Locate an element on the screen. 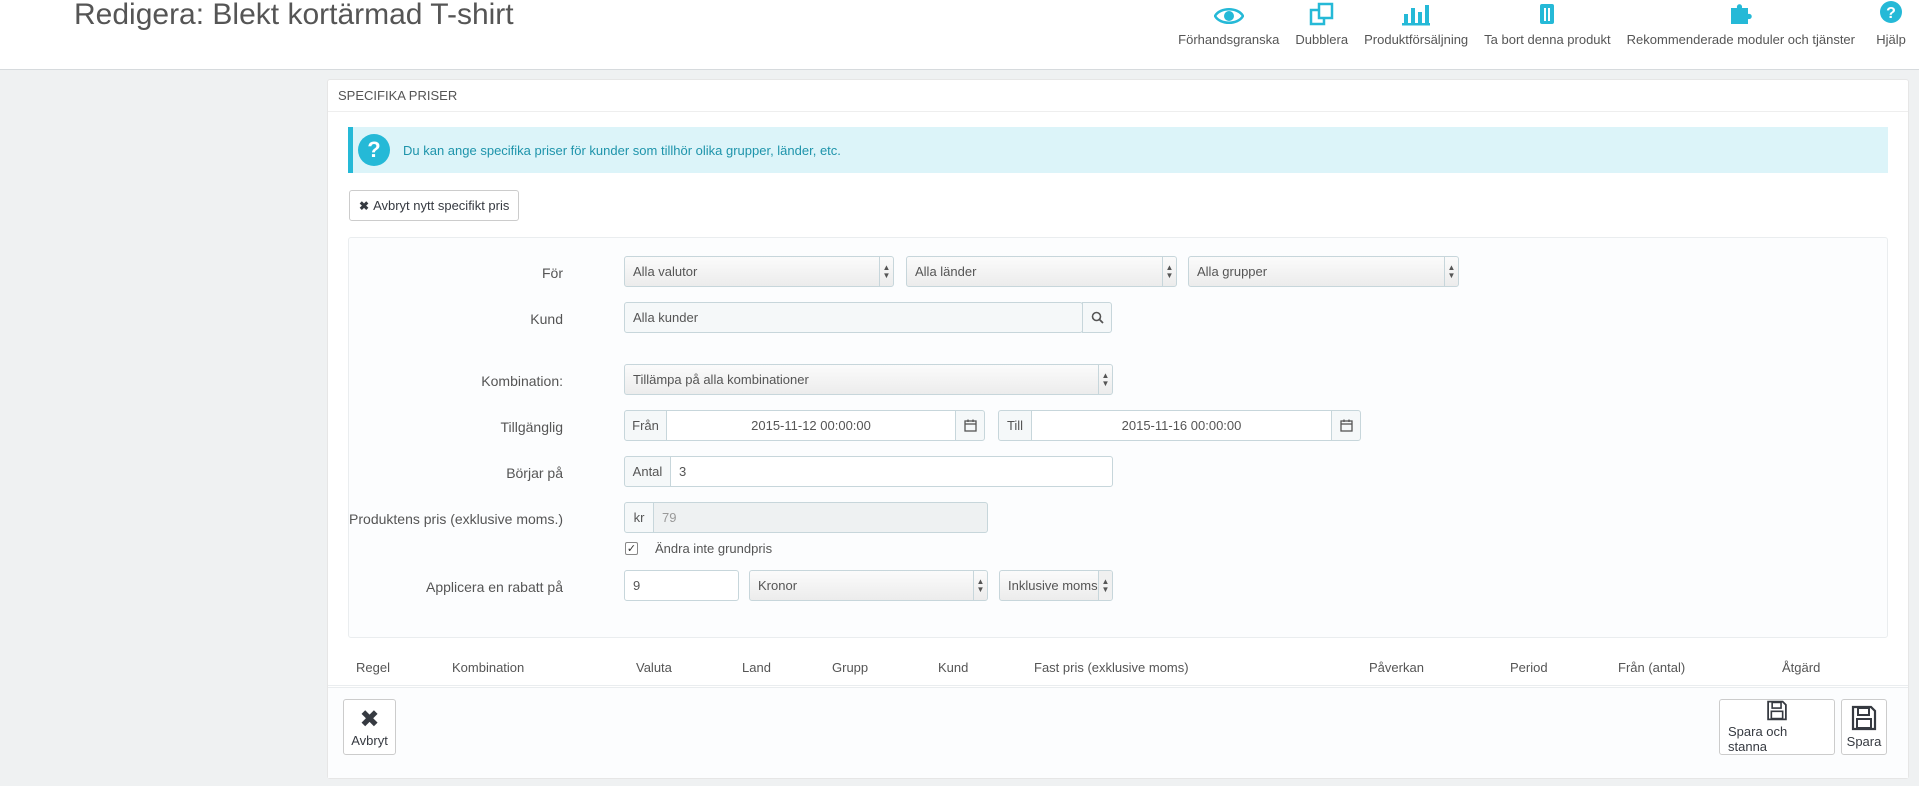 The height and width of the screenshot is (786, 1919). column-header: Fast pris (exklusive moms) is located at coordinates (1111, 667).